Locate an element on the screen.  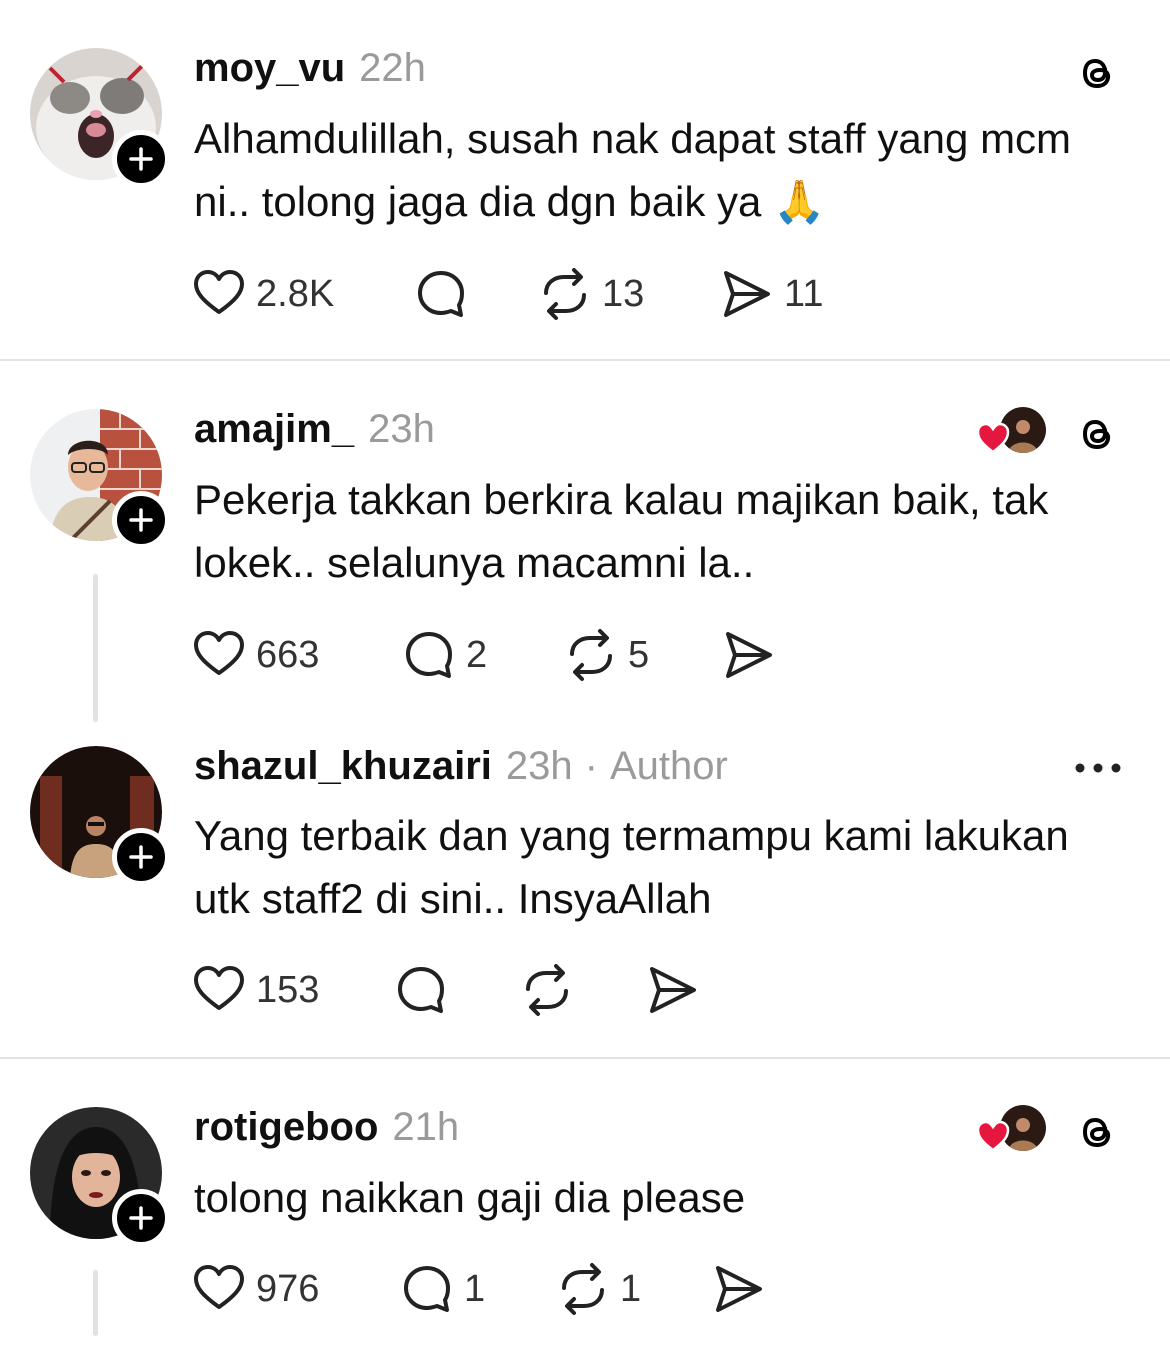
repost-button: 13 is located at coordinates (591, 294).